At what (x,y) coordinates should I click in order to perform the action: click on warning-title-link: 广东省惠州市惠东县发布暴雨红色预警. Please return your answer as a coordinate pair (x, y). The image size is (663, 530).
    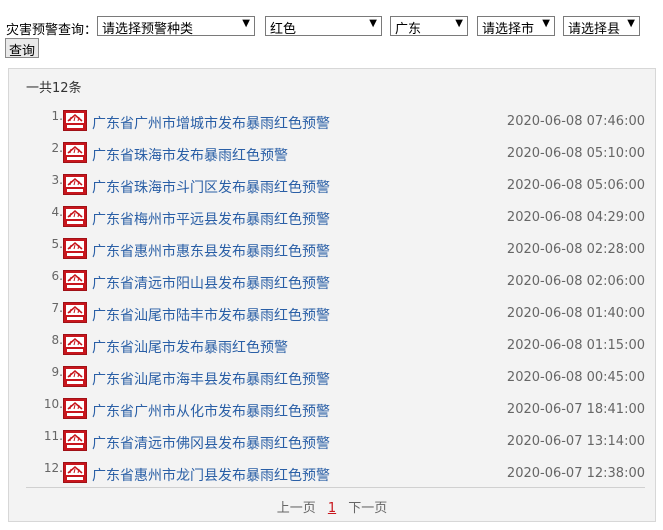
    Looking at the image, I should click on (211, 251).